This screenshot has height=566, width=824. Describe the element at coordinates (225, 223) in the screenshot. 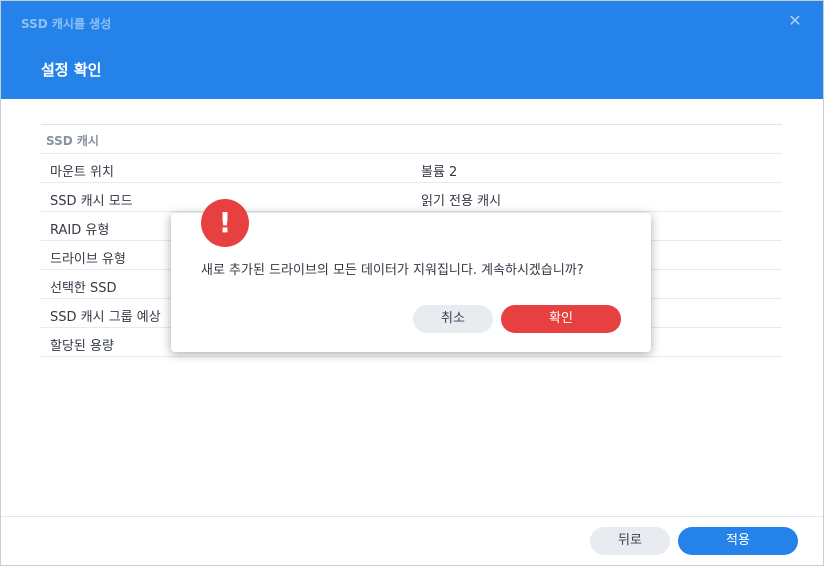

I see `warning-icon: !` at that location.